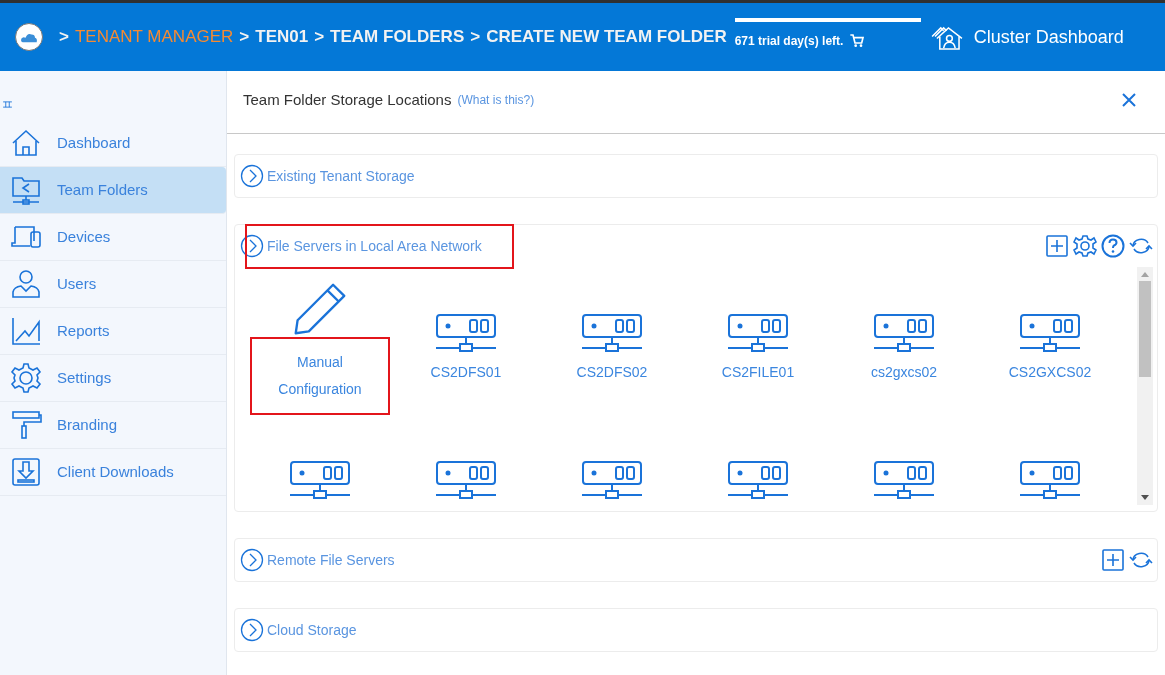 The height and width of the screenshot is (675, 1165). What do you see at coordinates (1145, 386) in the screenshot?
I see `scrollbar` at bounding box center [1145, 386].